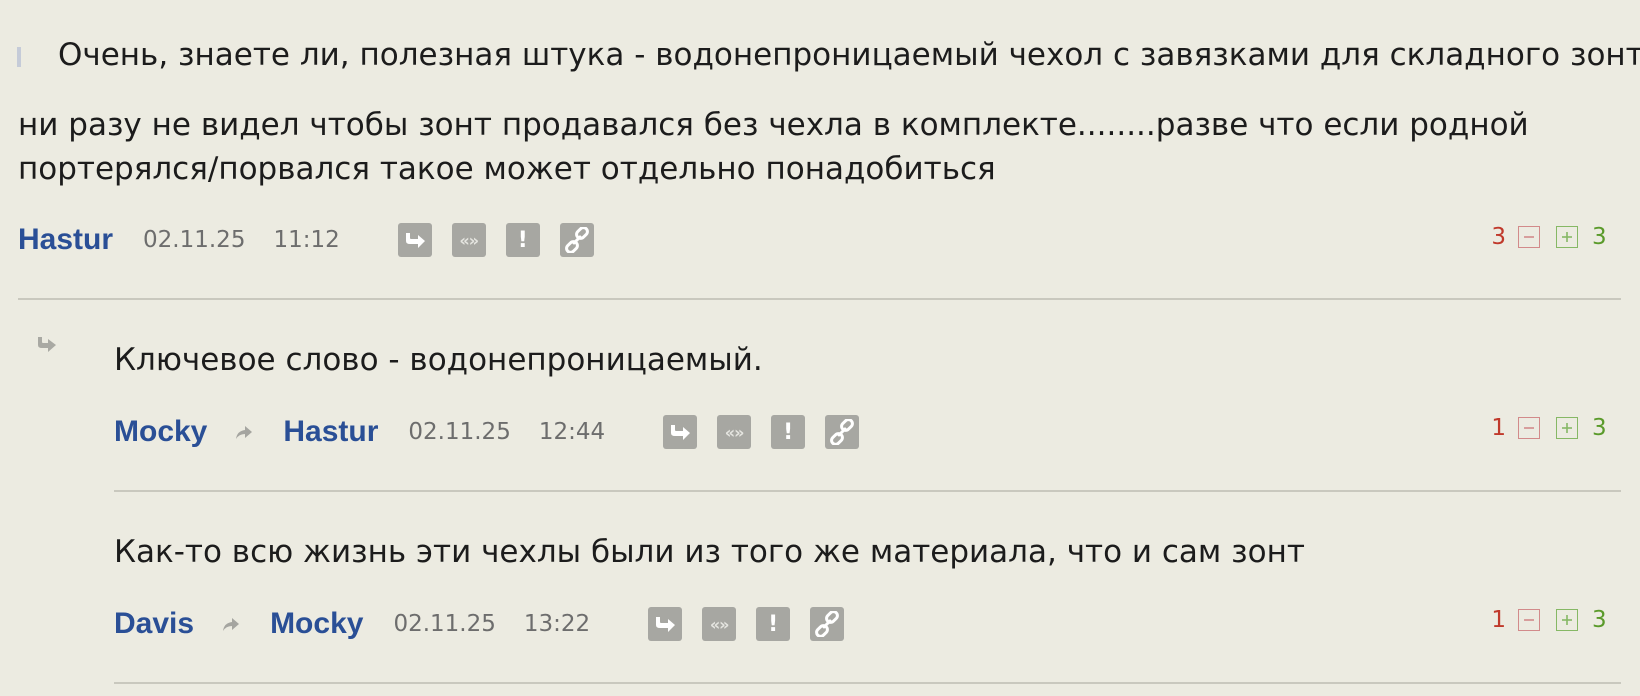  Describe the element at coordinates (19, 57) in the screenshot. I see `quote-bar` at that location.